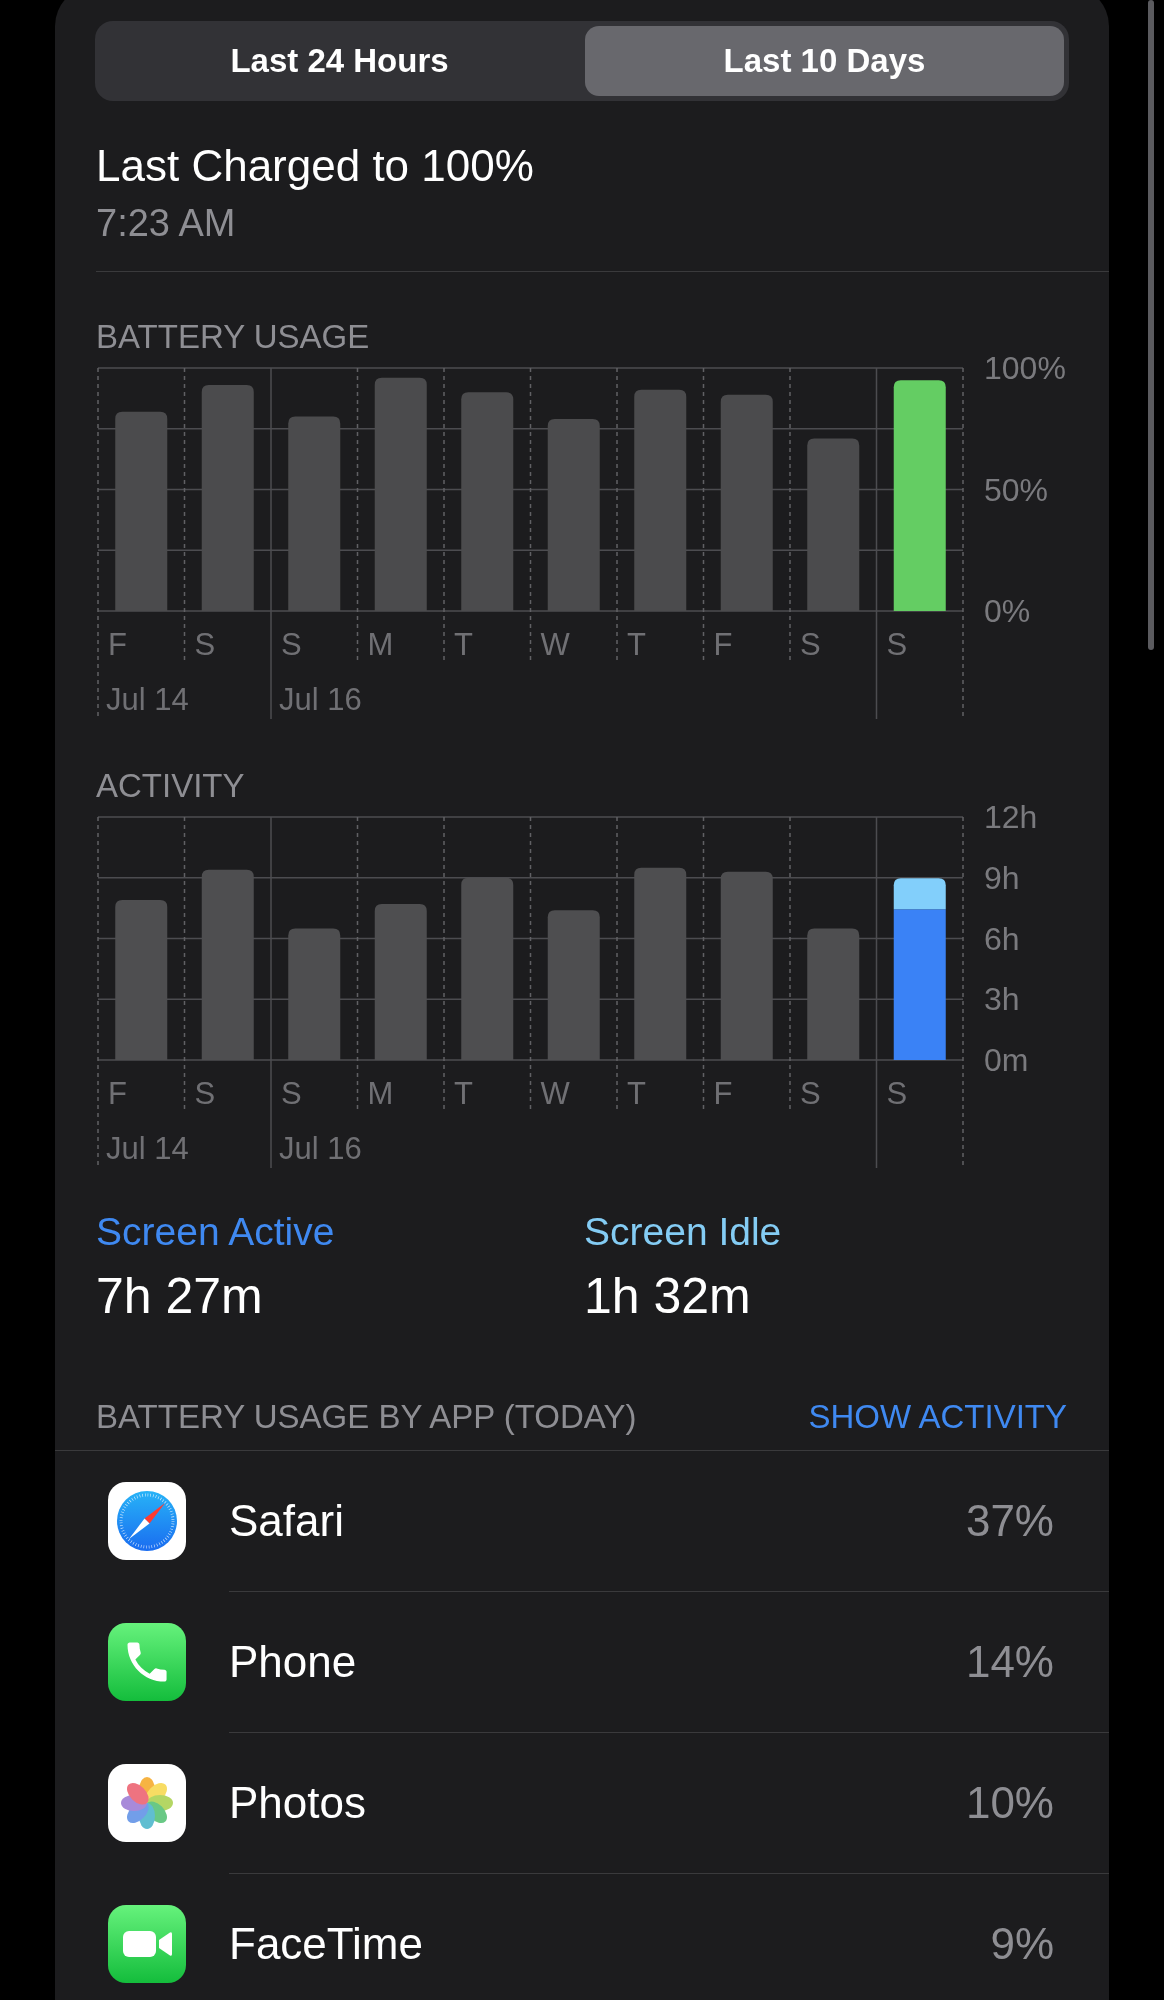  Describe the element at coordinates (1009, 1803) in the screenshot. I see `usage-percent: 10%` at that location.